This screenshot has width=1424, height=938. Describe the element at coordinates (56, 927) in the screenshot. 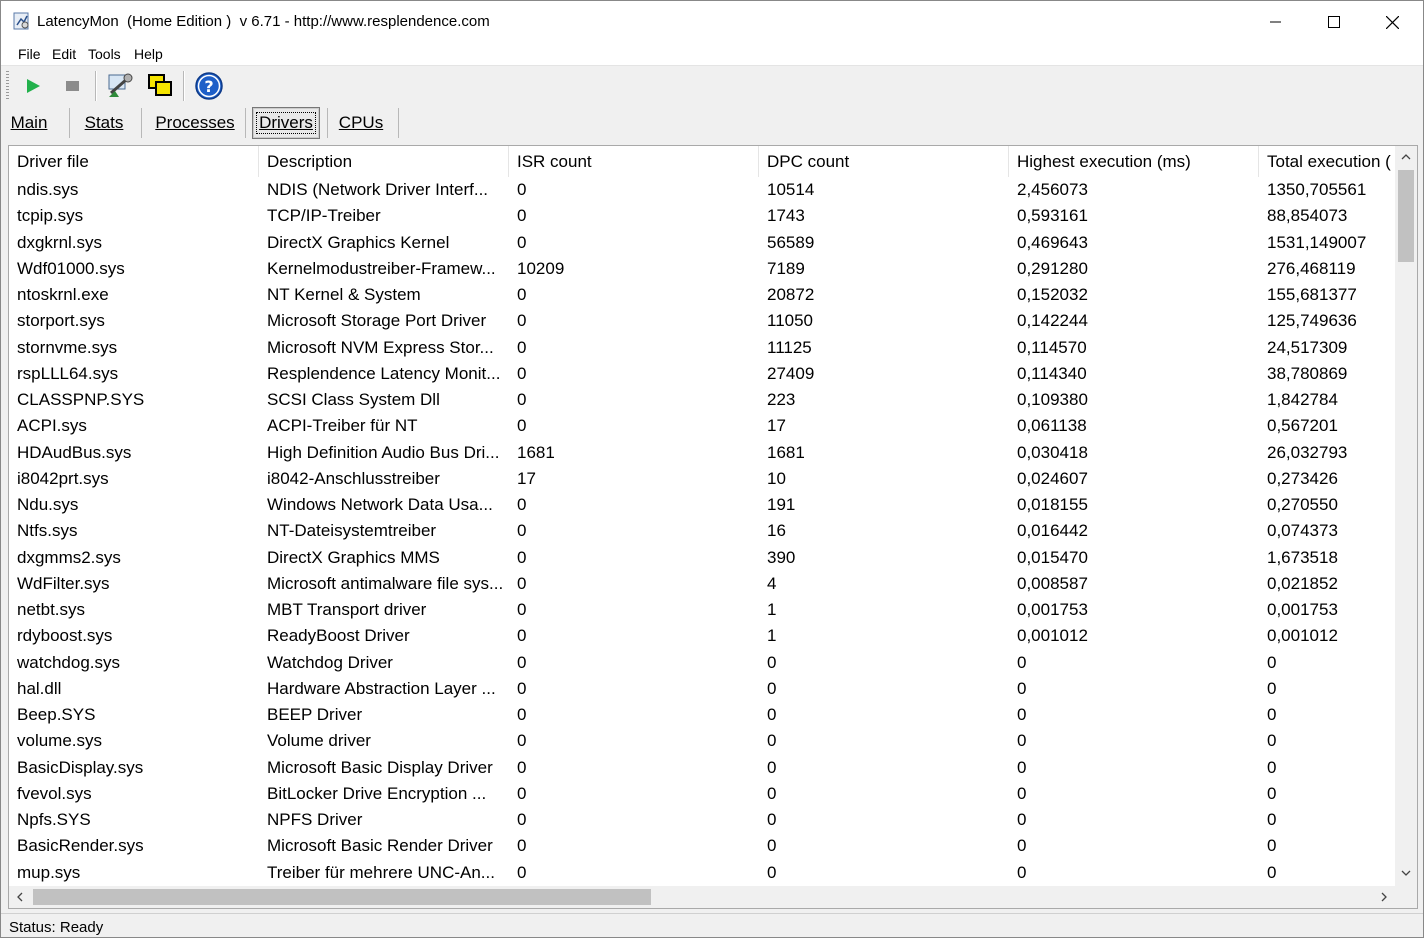

I see `status-text: Status: Ready` at that location.